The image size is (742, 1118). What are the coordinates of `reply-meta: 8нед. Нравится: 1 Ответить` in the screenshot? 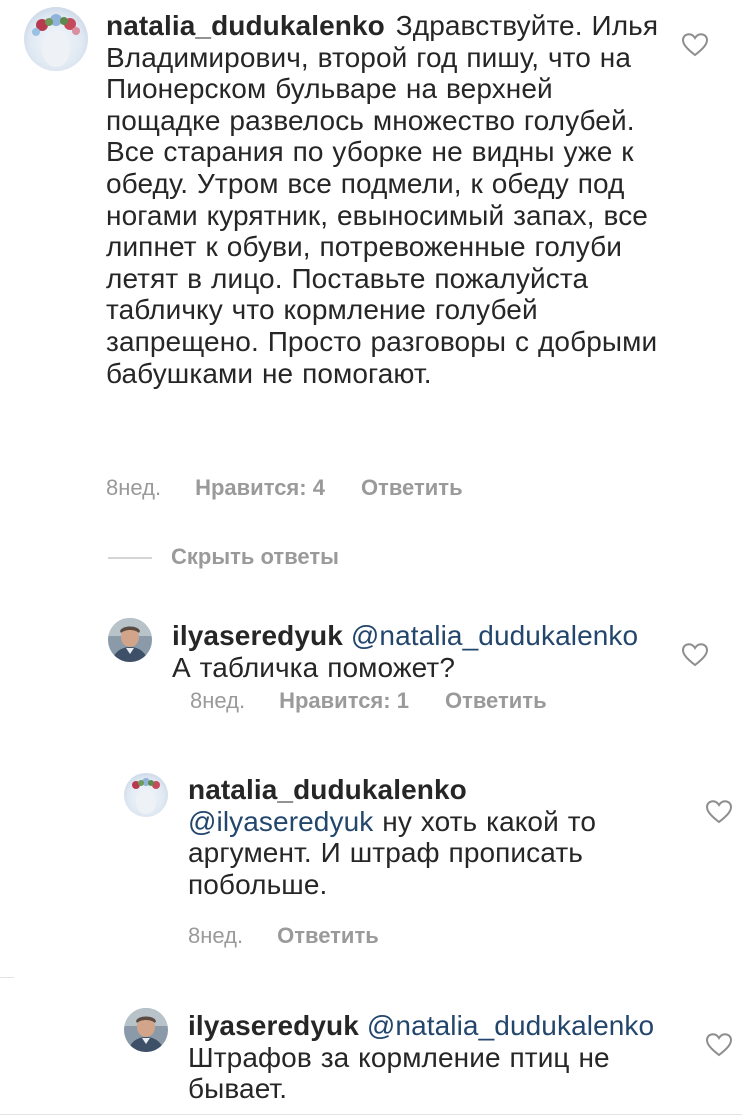 It's located at (368, 701).